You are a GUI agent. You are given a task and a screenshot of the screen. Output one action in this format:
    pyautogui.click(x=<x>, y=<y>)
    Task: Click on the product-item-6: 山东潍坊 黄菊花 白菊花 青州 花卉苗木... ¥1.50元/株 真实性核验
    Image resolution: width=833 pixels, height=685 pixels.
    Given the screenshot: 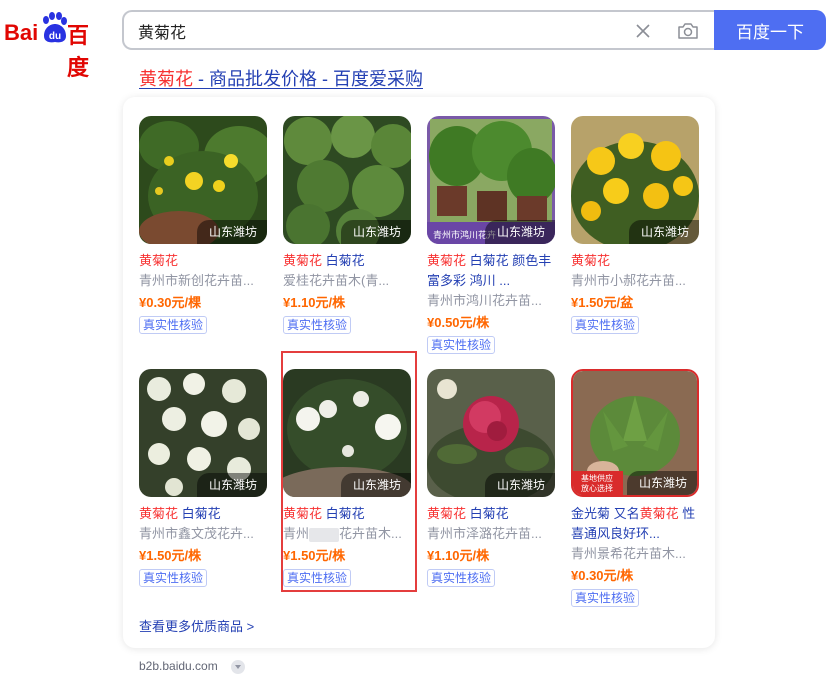 What is the action you would take?
    pyautogui.click(x=348, y=478)
    